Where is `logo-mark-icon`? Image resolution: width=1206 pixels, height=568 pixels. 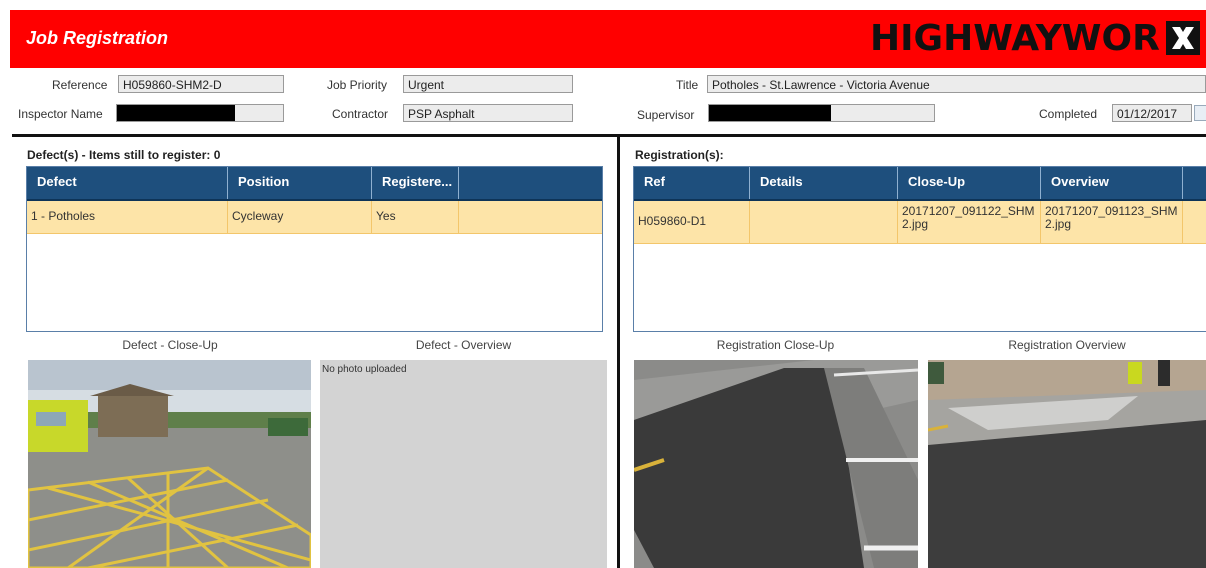 logo-mark-icon is located at coordinates (1182, 38).